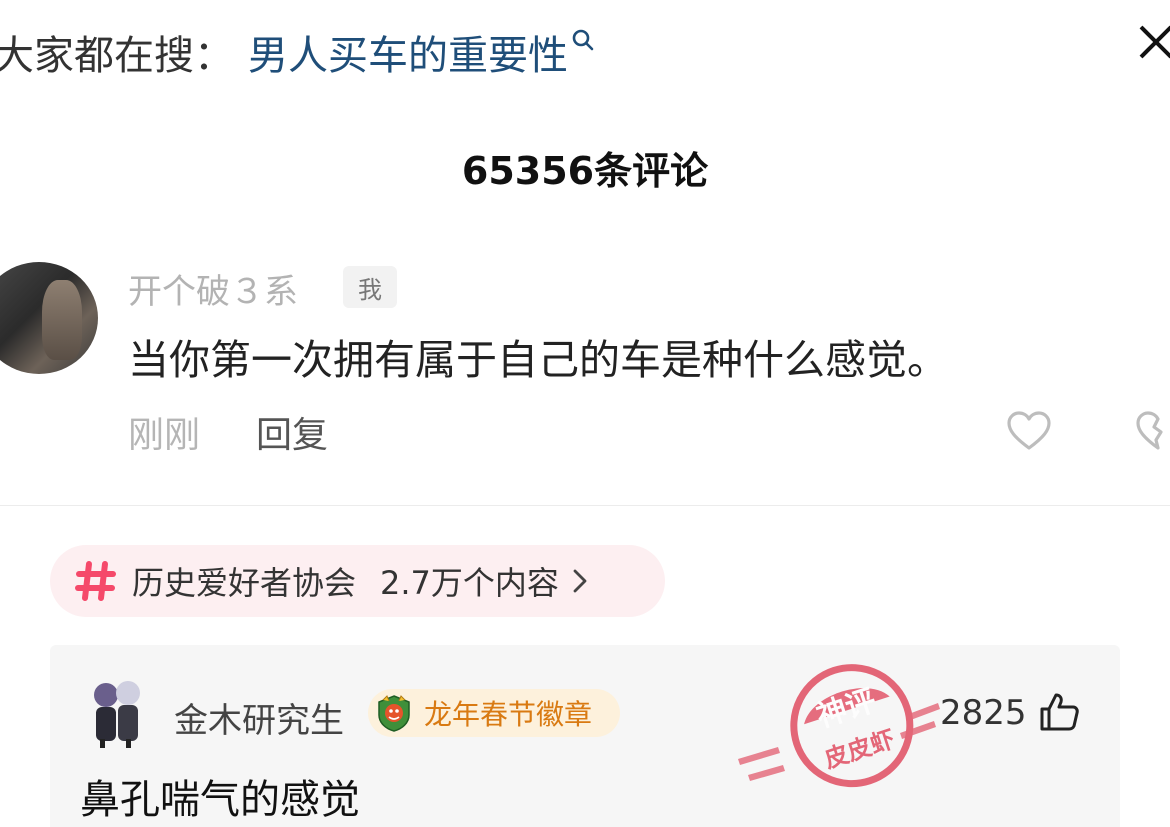 This screenshot has height=827, width=1170. I want to click on topic-name: 历史爱好者协会, so click(244, 583).